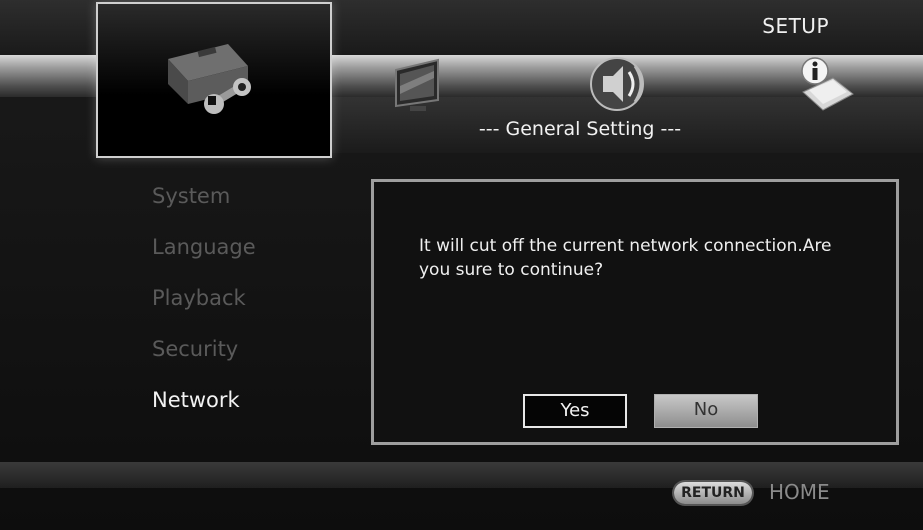 The width and height of the screenshot is (923, 530). I want to click on return-button: RETURN, so click(713, 493).